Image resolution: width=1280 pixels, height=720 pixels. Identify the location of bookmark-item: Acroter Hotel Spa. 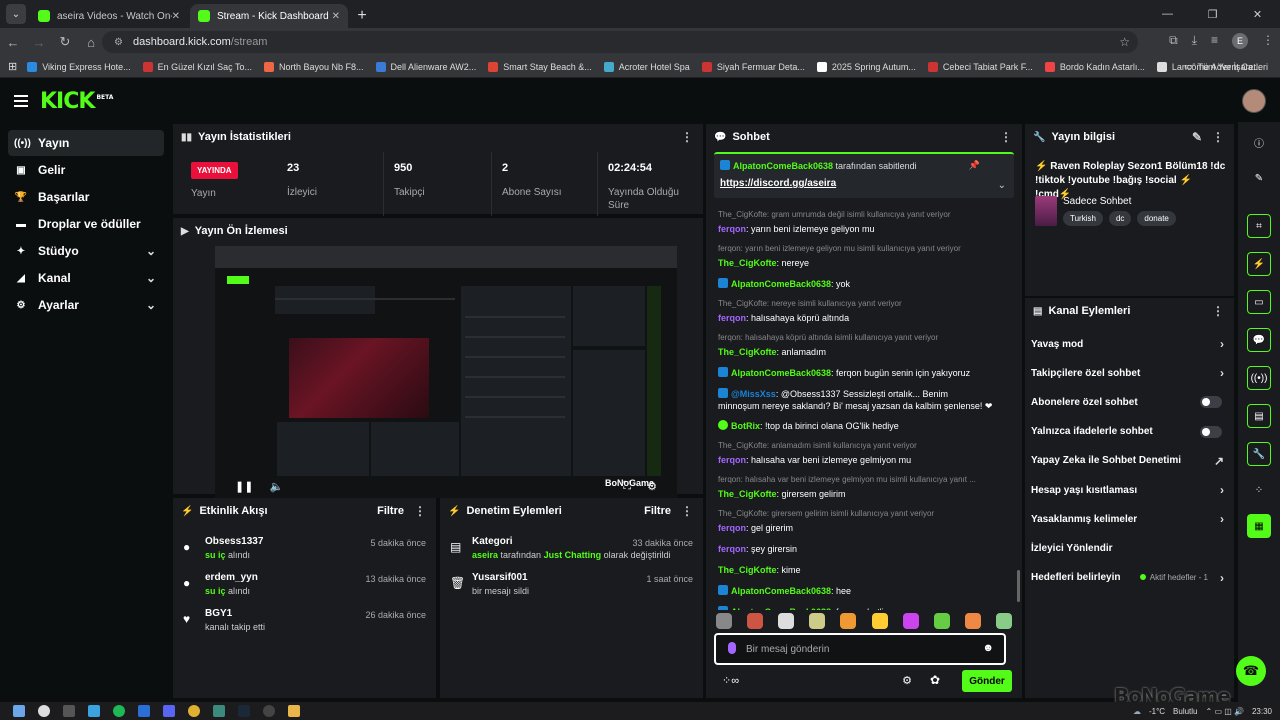
(646, 66).